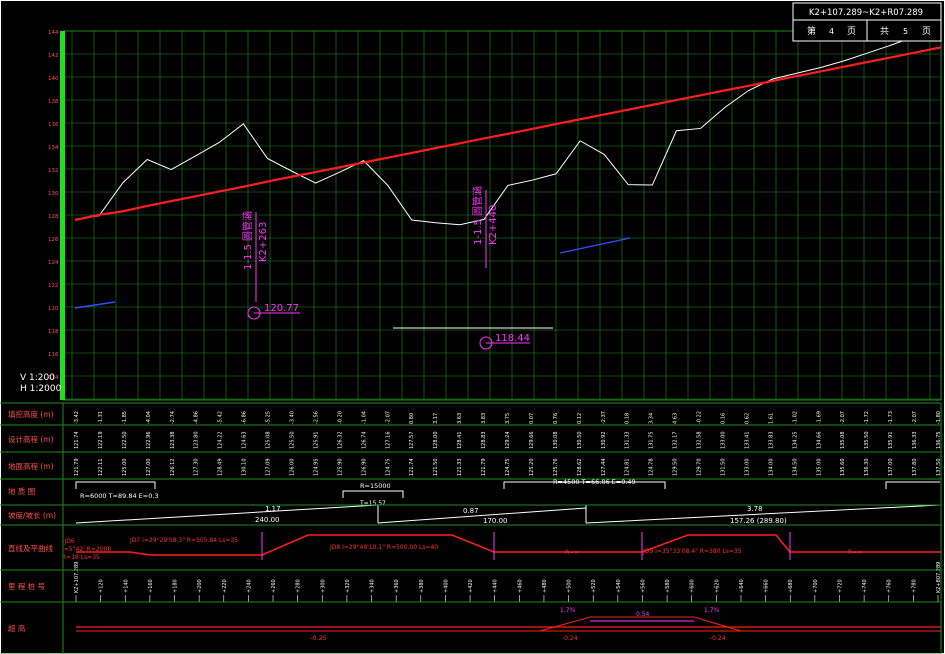  What do you see at coordinates (176, 586) in the screenshot?
I see `station-label: +180` at bounding box center [176, 586].